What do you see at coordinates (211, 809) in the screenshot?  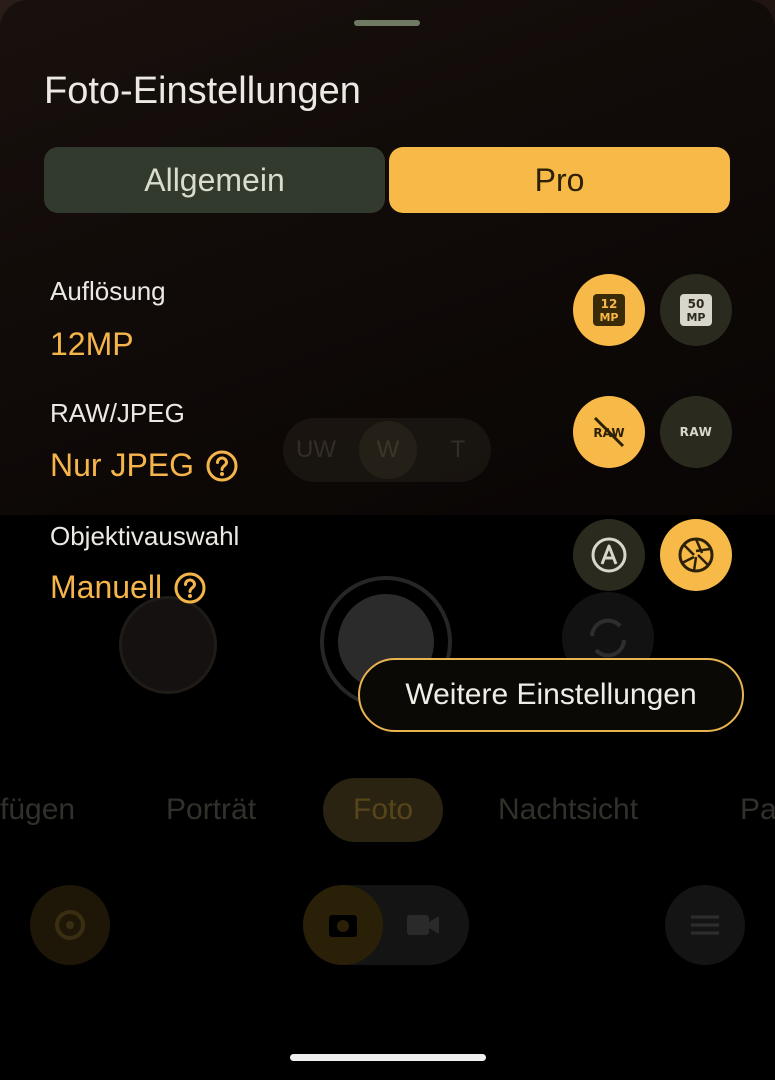 I see `mode-item: Porträt` at bounding box center [211, 809].